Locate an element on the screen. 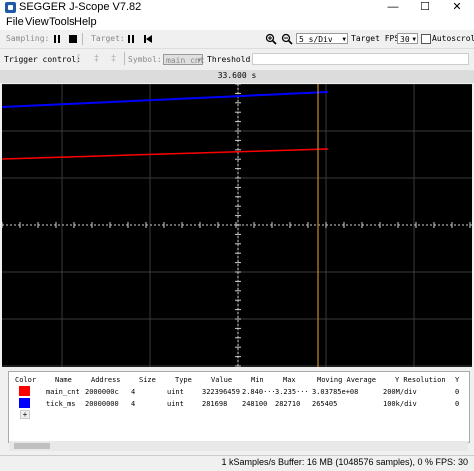  time-scale-select: 5 s/Div ▼ is located at coordinates (322, 38).